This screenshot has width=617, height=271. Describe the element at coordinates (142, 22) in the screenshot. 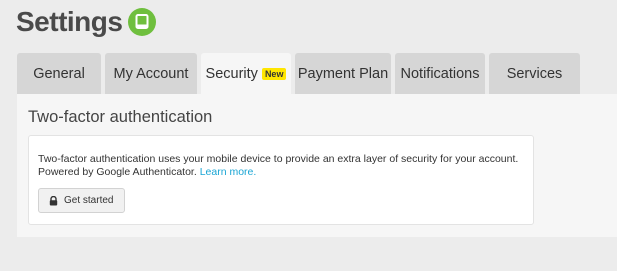

I see `evernote-logo-icon` at that location.